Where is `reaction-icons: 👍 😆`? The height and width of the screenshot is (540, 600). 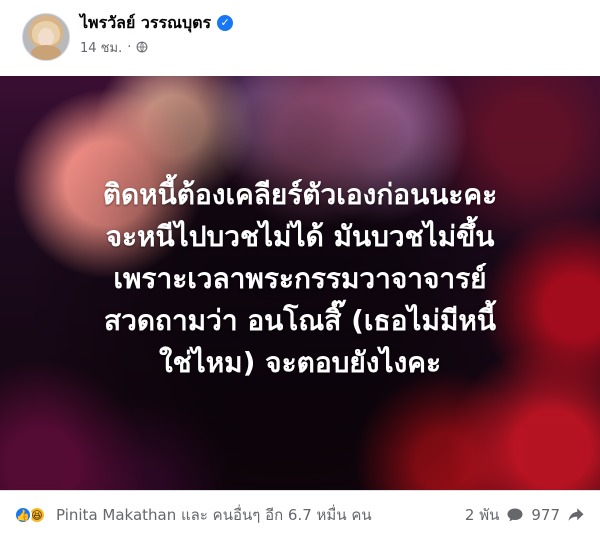 reaction-icons: 👍 😆 is located at coordinates (30, 515).